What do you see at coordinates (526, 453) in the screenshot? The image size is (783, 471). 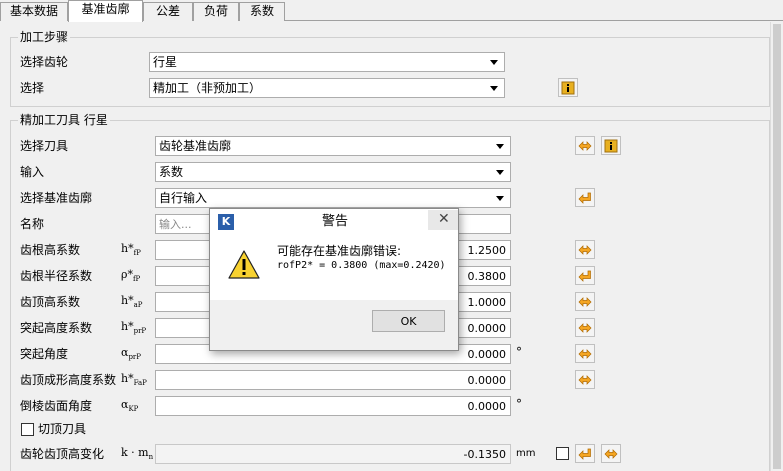 I see `unit-label: mm` at bounding box center [526, 453].